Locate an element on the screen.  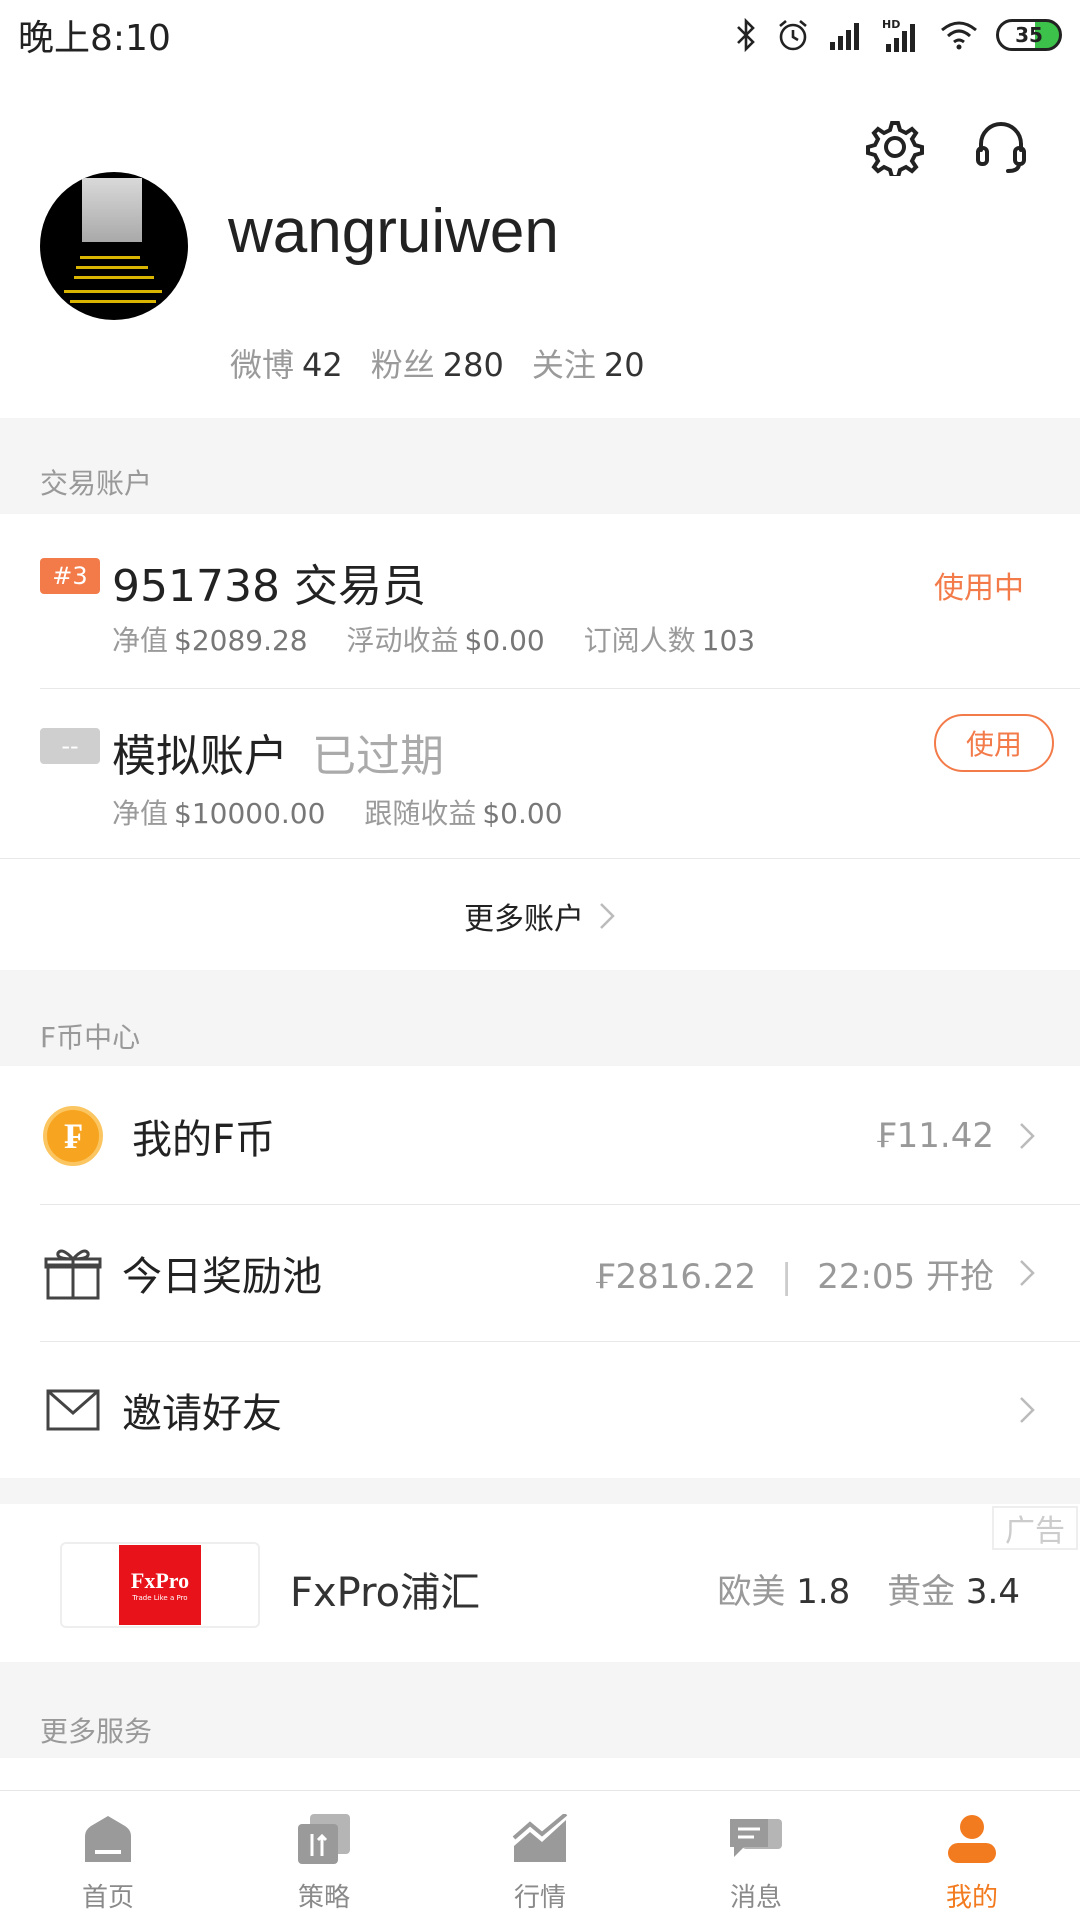
nav-home: 首页 is located at coordinates (108, 1855).